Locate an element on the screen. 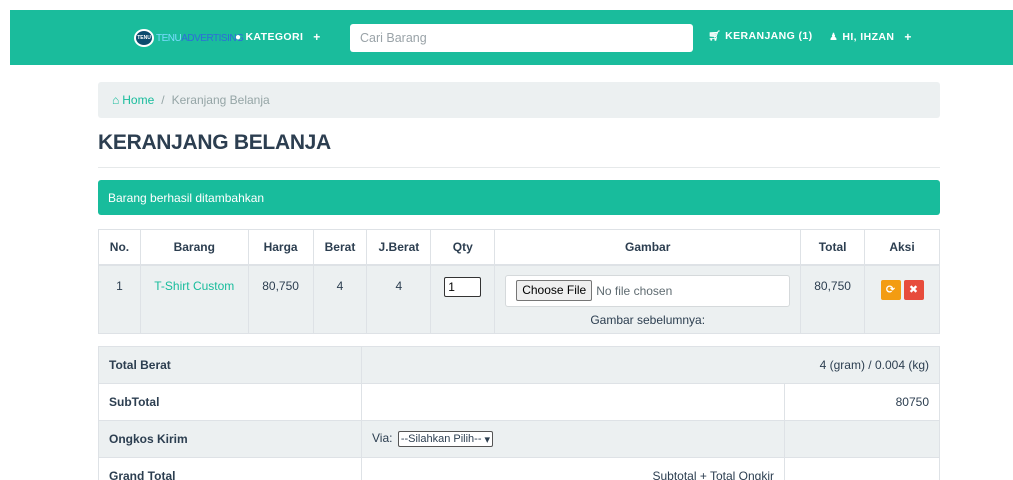 This screenshot has height=480, width=1013. subtotal-value: 80750 is located at coordinates (862, 402).